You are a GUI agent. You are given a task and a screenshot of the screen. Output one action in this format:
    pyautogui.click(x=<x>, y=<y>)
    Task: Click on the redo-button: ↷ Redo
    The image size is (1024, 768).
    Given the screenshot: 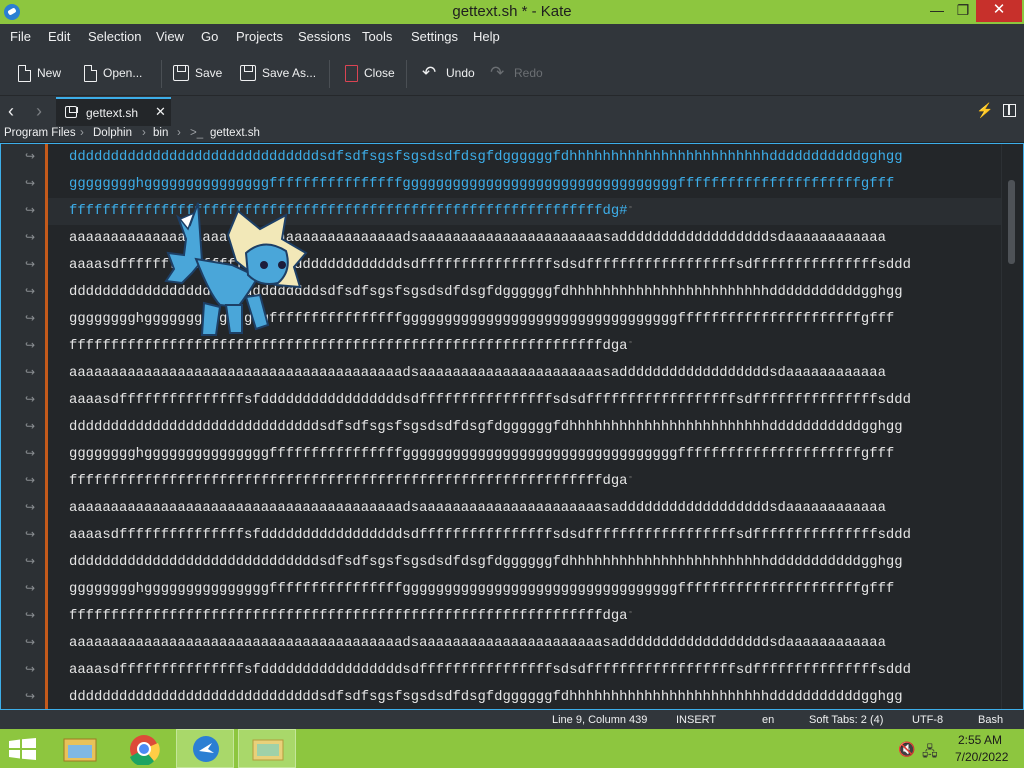 What is the action you would take?
    pyautogui.click(x=516, y=73)
    